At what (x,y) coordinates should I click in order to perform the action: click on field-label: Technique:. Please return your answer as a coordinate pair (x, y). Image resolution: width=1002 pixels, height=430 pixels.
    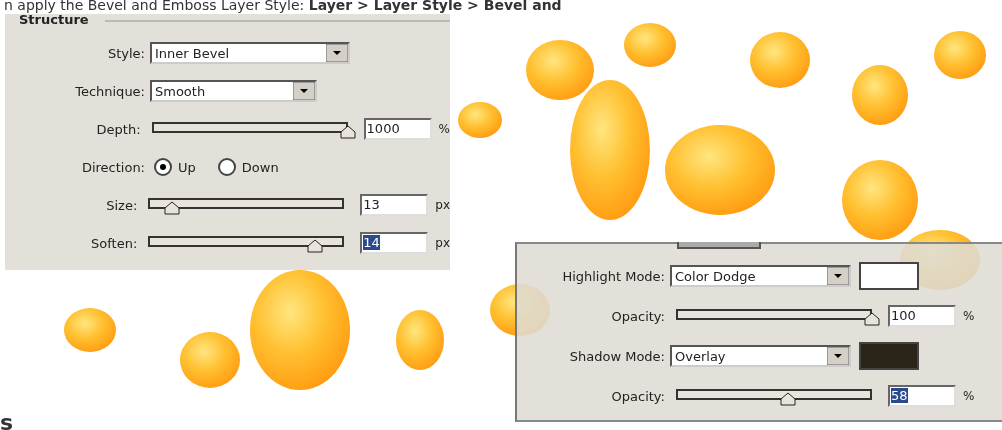
    Looking at the image, I should click on (110, 91).